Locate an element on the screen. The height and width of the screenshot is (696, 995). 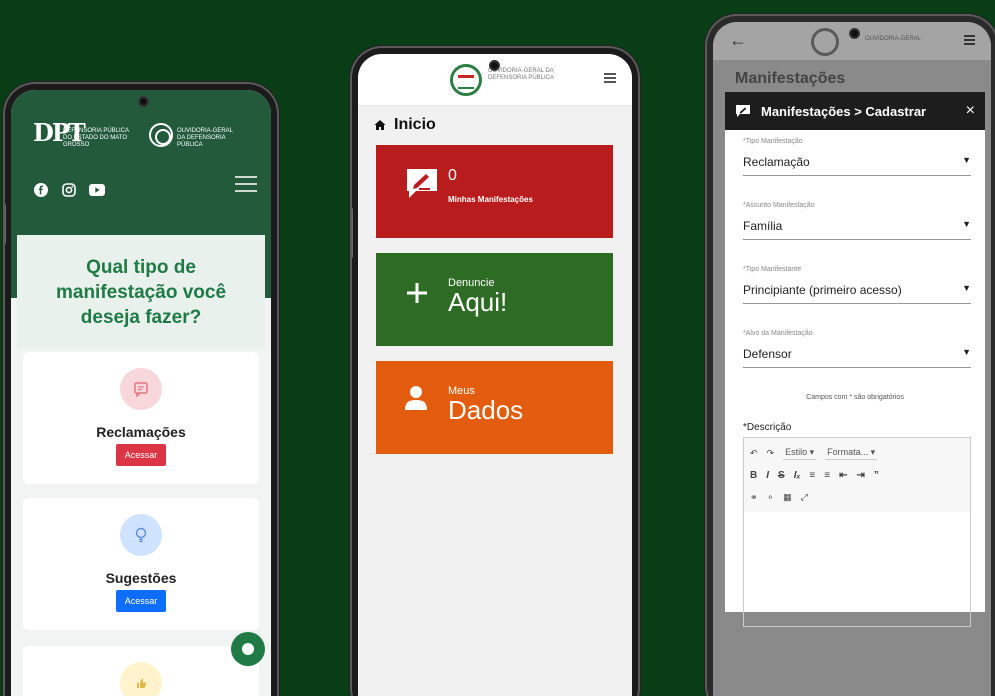
card-title: Sugestões is located at coordinates (141, 578).